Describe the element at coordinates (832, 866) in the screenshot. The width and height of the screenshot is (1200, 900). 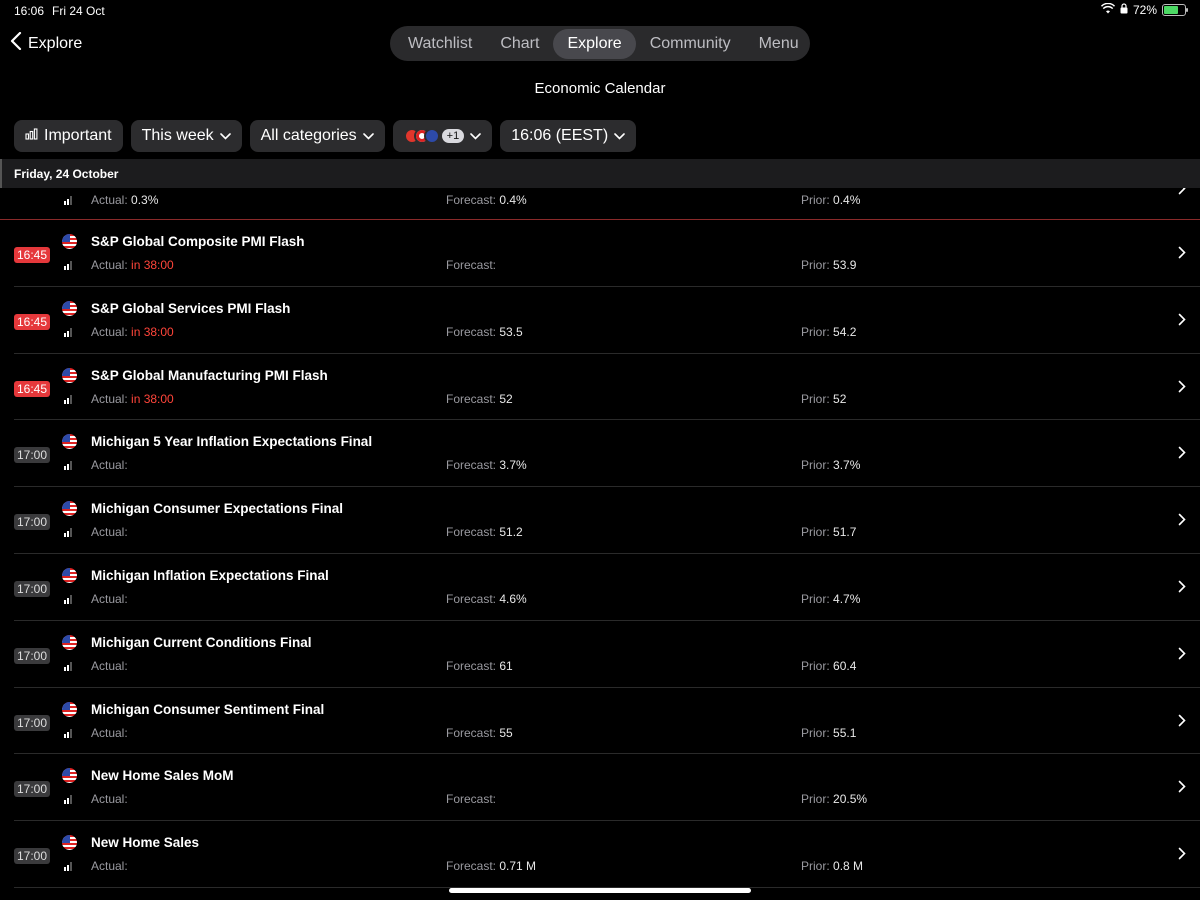
I see `prior-field: Prior: 0.8 M` at that location.